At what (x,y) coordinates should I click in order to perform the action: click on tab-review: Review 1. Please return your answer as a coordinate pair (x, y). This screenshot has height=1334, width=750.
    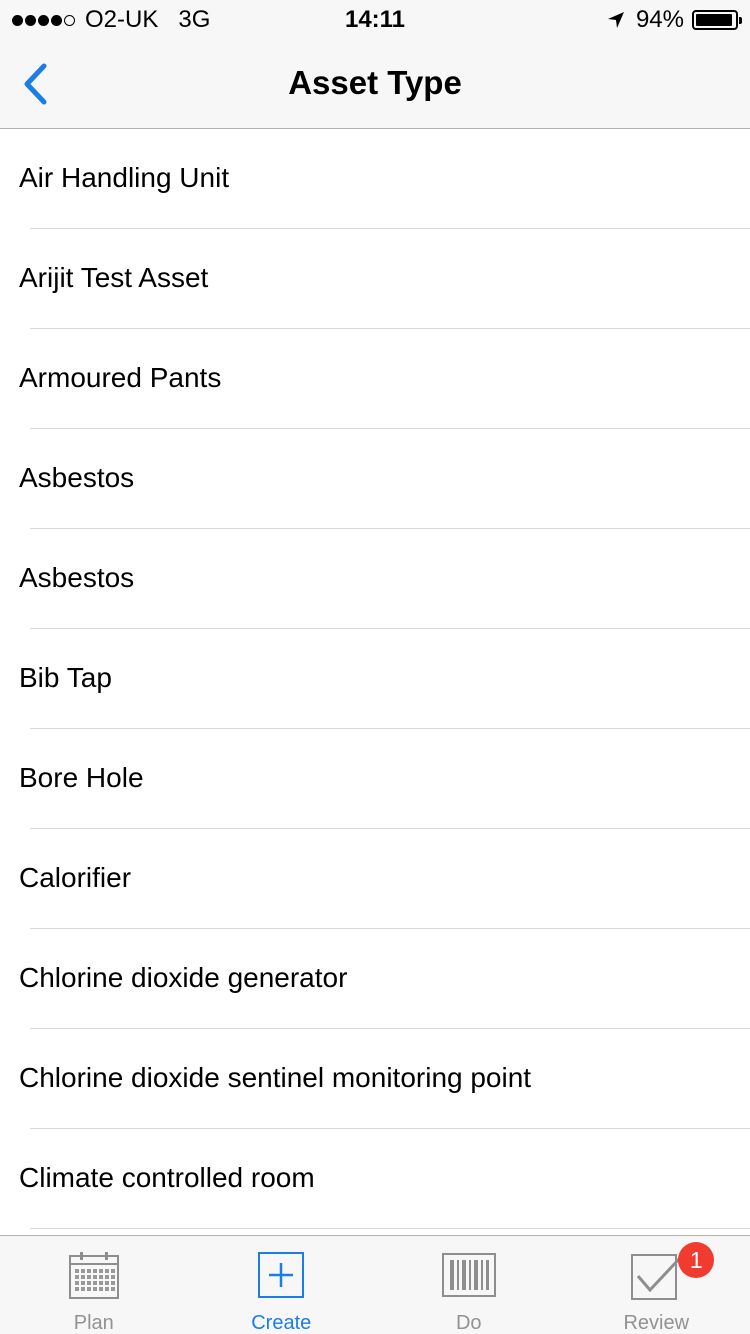
    Looking at the image, I should click on (656, 1285).